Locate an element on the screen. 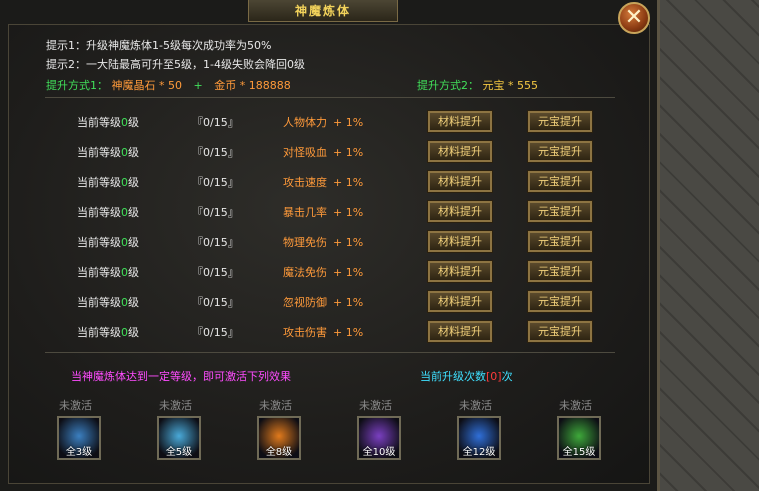 The height and width of the screenshot is (491, 759). upgrade-count-suffix: 次 is located at coordinates (507, 376).